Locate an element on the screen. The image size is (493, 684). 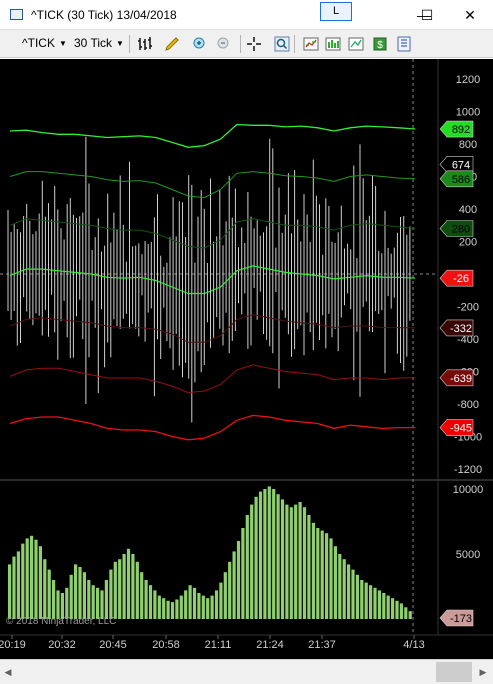
order-entry-icon: $ is located at coordinates (380, 44).